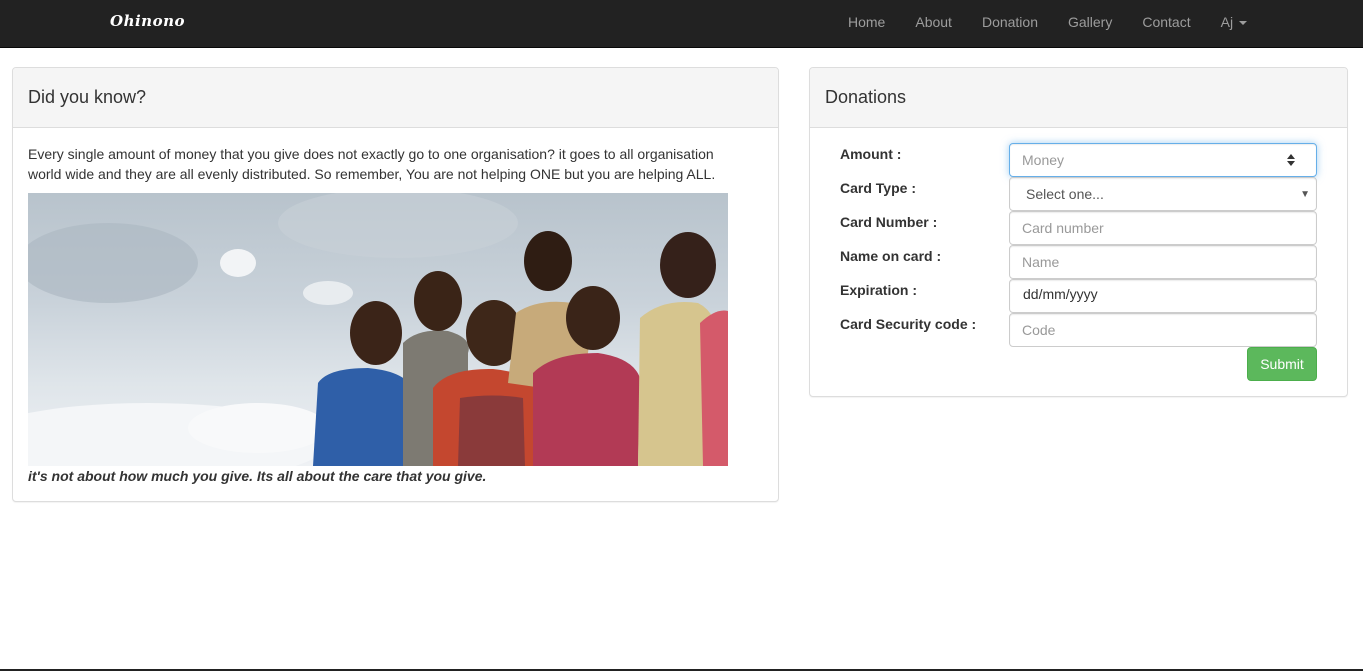 This screenshot has height=671, width=1363. I want to click on nav-link-gallery: Gallery, so click(1090, 23).